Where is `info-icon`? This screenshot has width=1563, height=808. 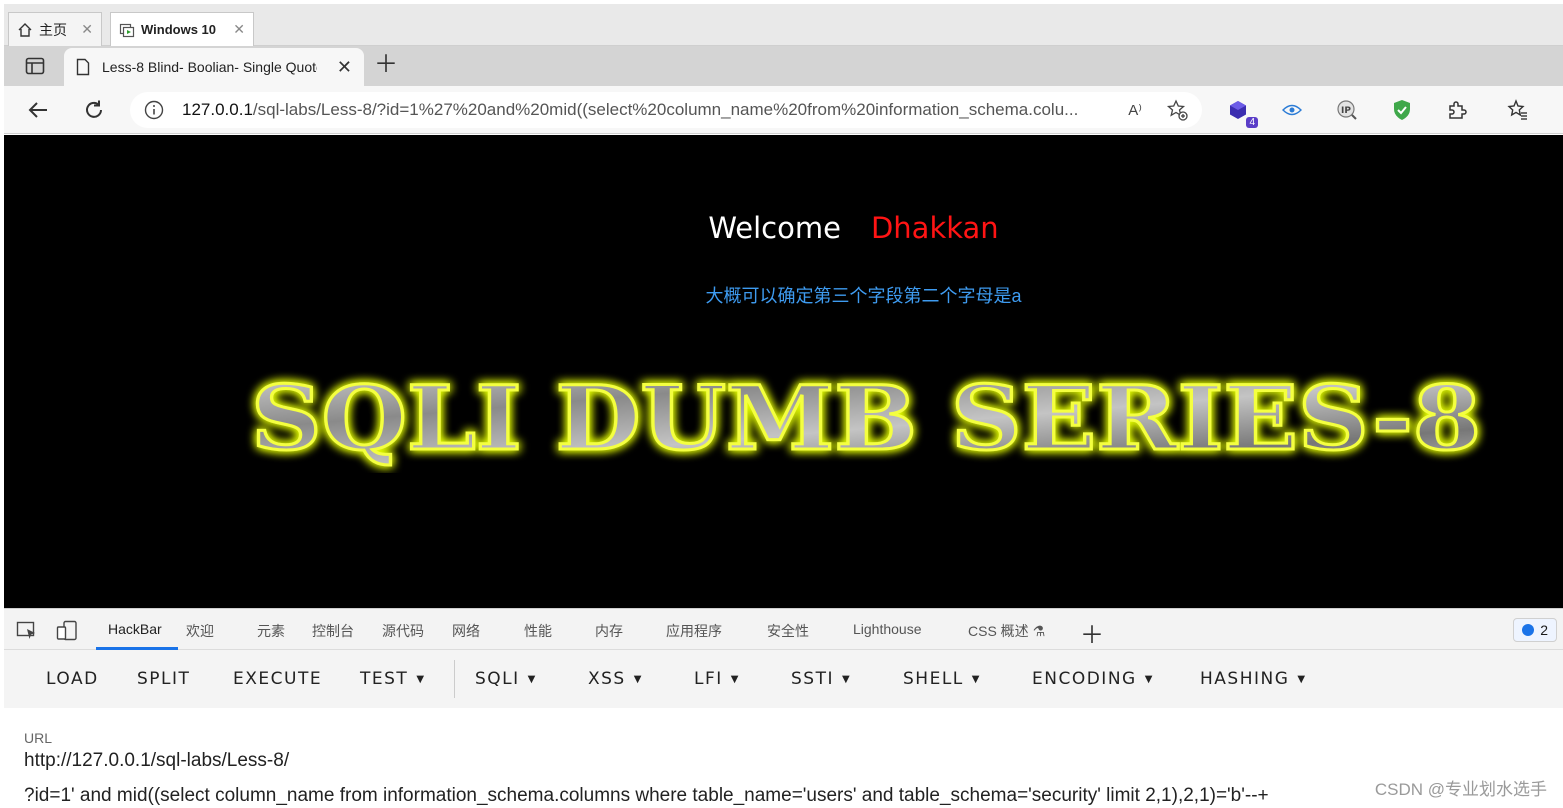
info-icon is located at coordinates (154, 110).